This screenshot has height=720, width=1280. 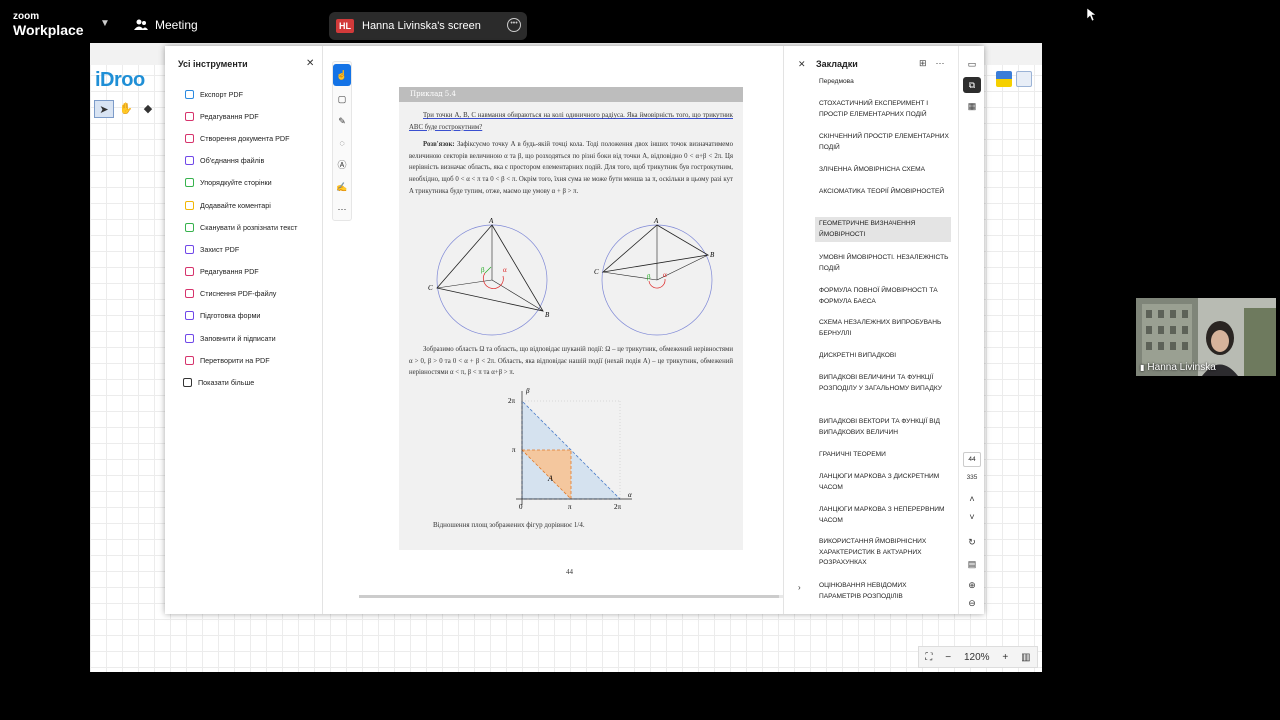 I want to click on tool-item: Захист PDF, so click(x=241, y=249).